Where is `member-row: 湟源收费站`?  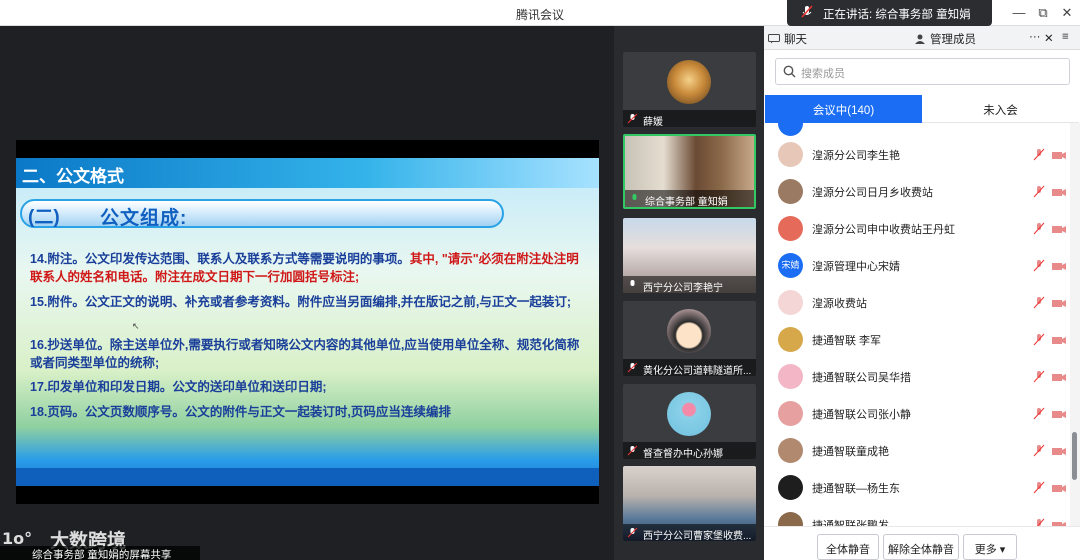
member-row: 湟源收费站 is located at coordinates (917, 302).